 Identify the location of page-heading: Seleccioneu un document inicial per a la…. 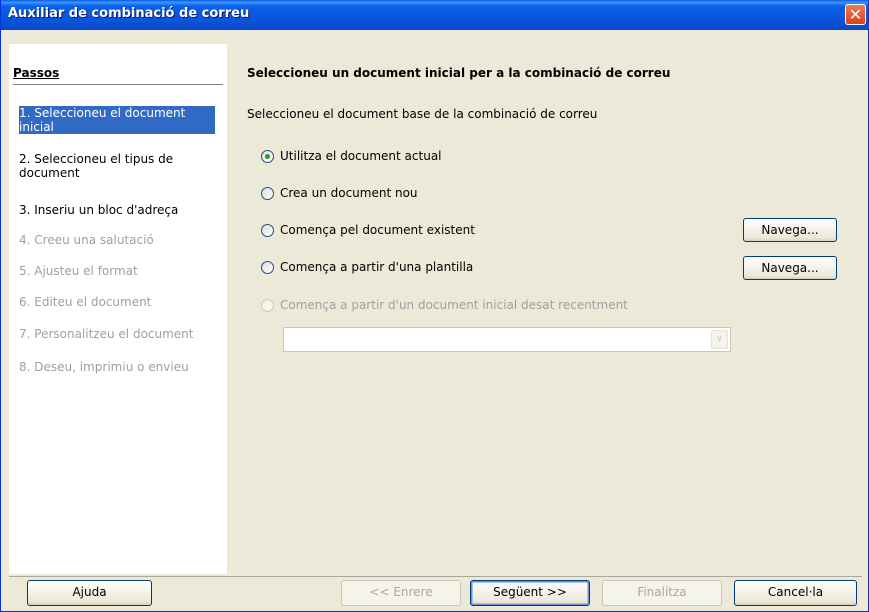
(459, 73).